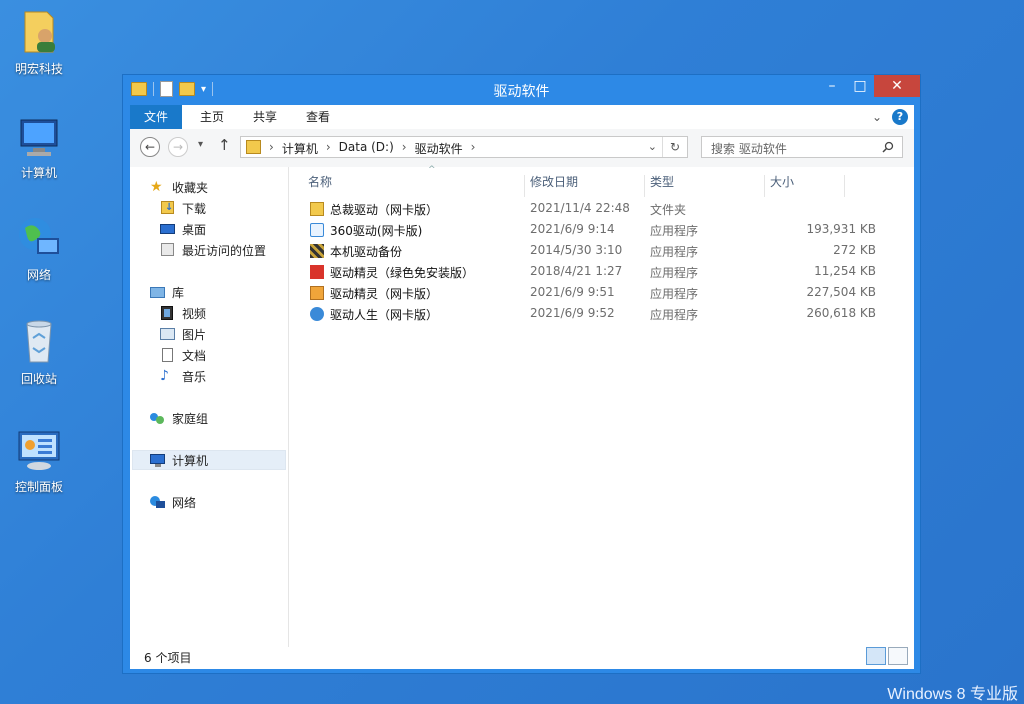 Image resolution: width=1024 pixels, height=704 pixels. What do you see at coordinates (576, 250) in the screenshot?
I see `file-date: 2014/5/30 3:10` at bounding box center [576, 250].